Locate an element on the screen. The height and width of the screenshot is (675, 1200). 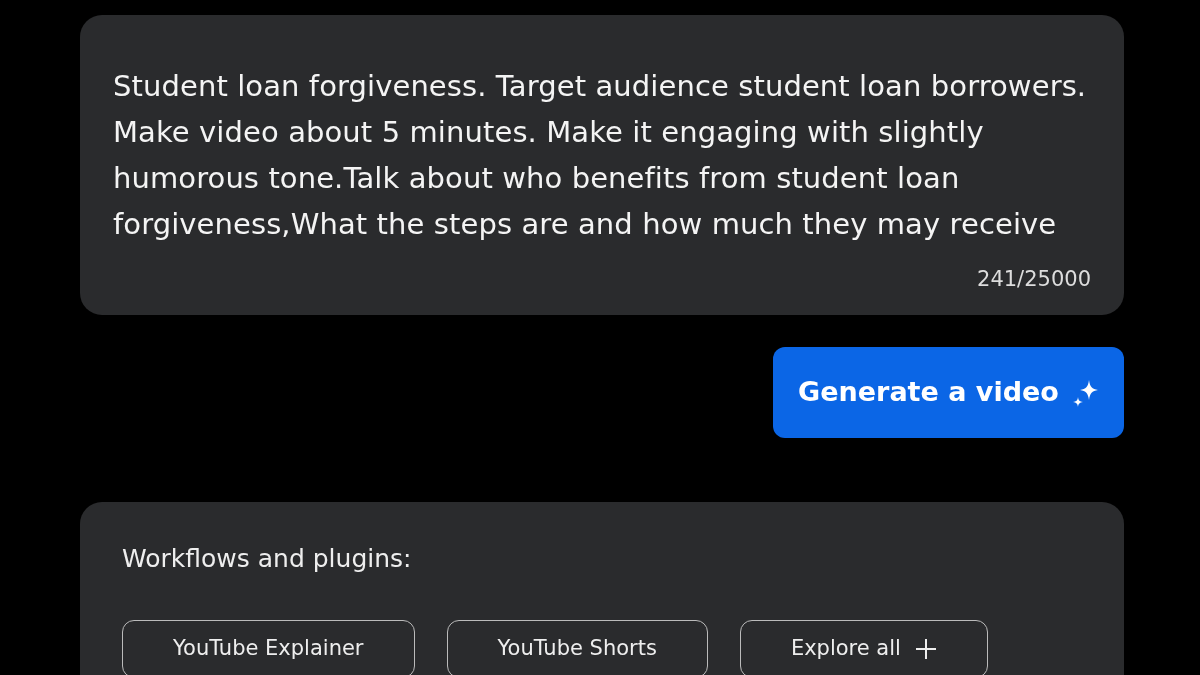
workflows-title: Workflows and plugins: is located at coordinates (267, 559).